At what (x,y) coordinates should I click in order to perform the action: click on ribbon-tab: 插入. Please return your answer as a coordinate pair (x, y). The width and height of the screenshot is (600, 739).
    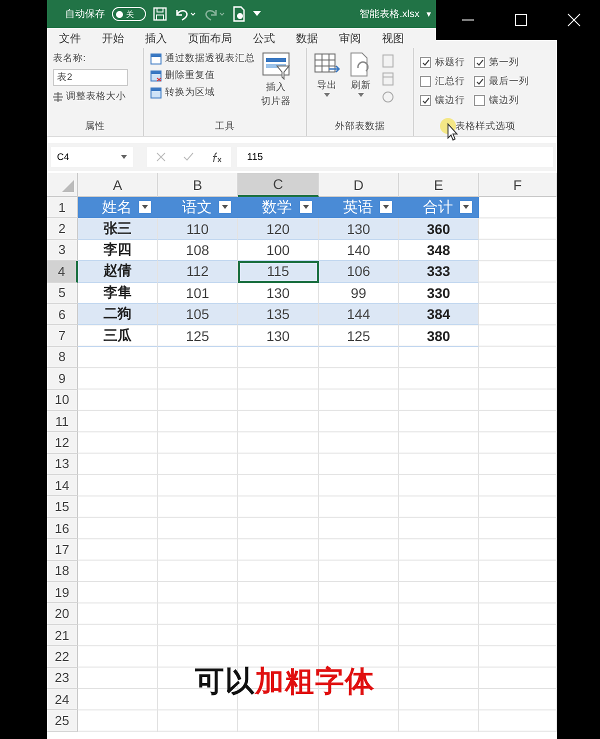
    Looking at the image, I should click on (156, 38).